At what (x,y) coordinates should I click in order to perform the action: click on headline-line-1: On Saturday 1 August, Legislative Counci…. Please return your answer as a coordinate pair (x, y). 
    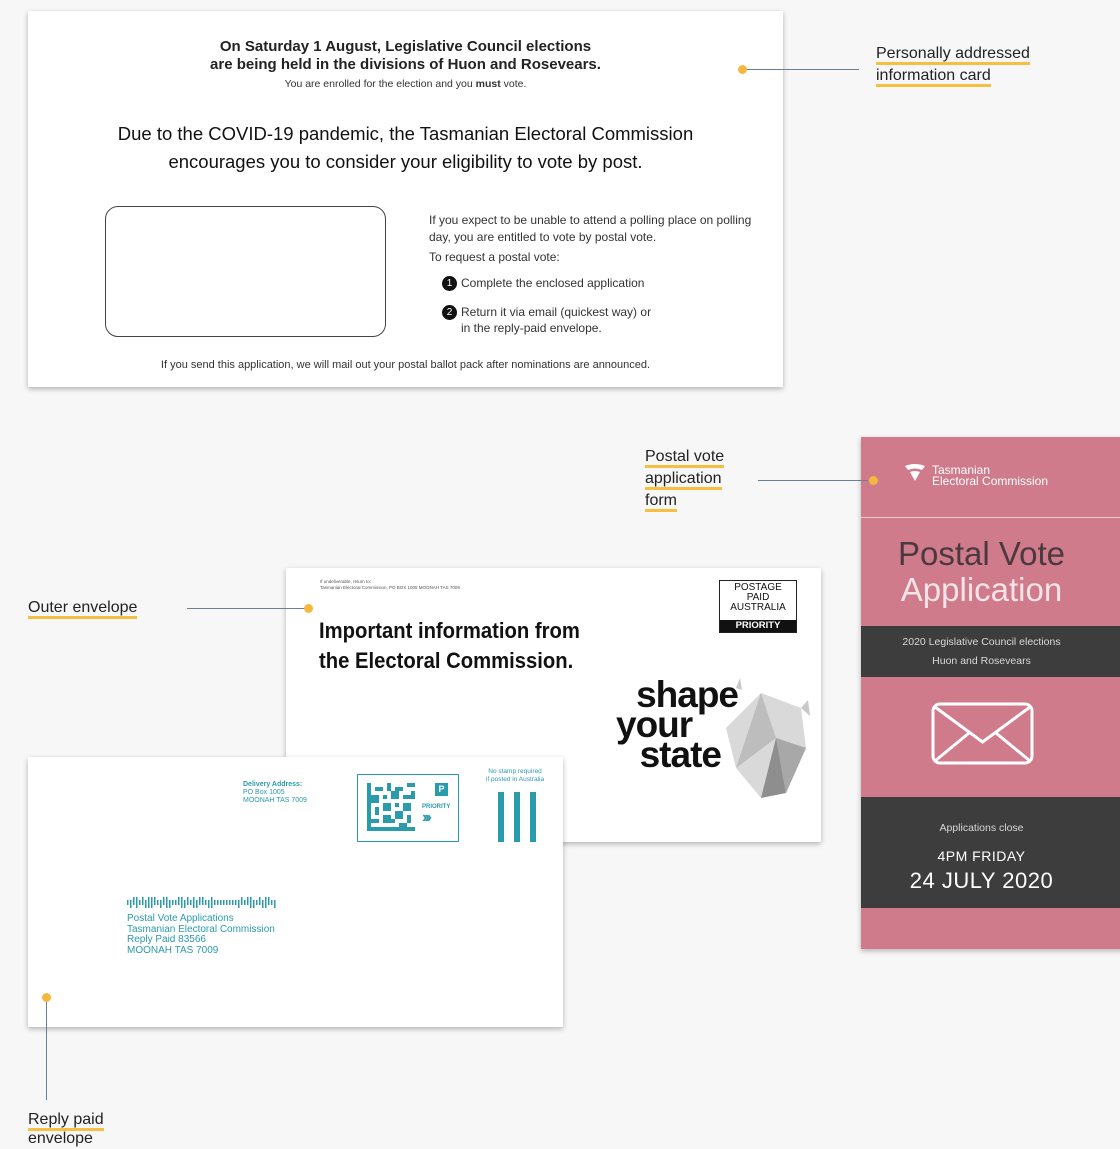
    Looking at the image, I should click on (405, 46).